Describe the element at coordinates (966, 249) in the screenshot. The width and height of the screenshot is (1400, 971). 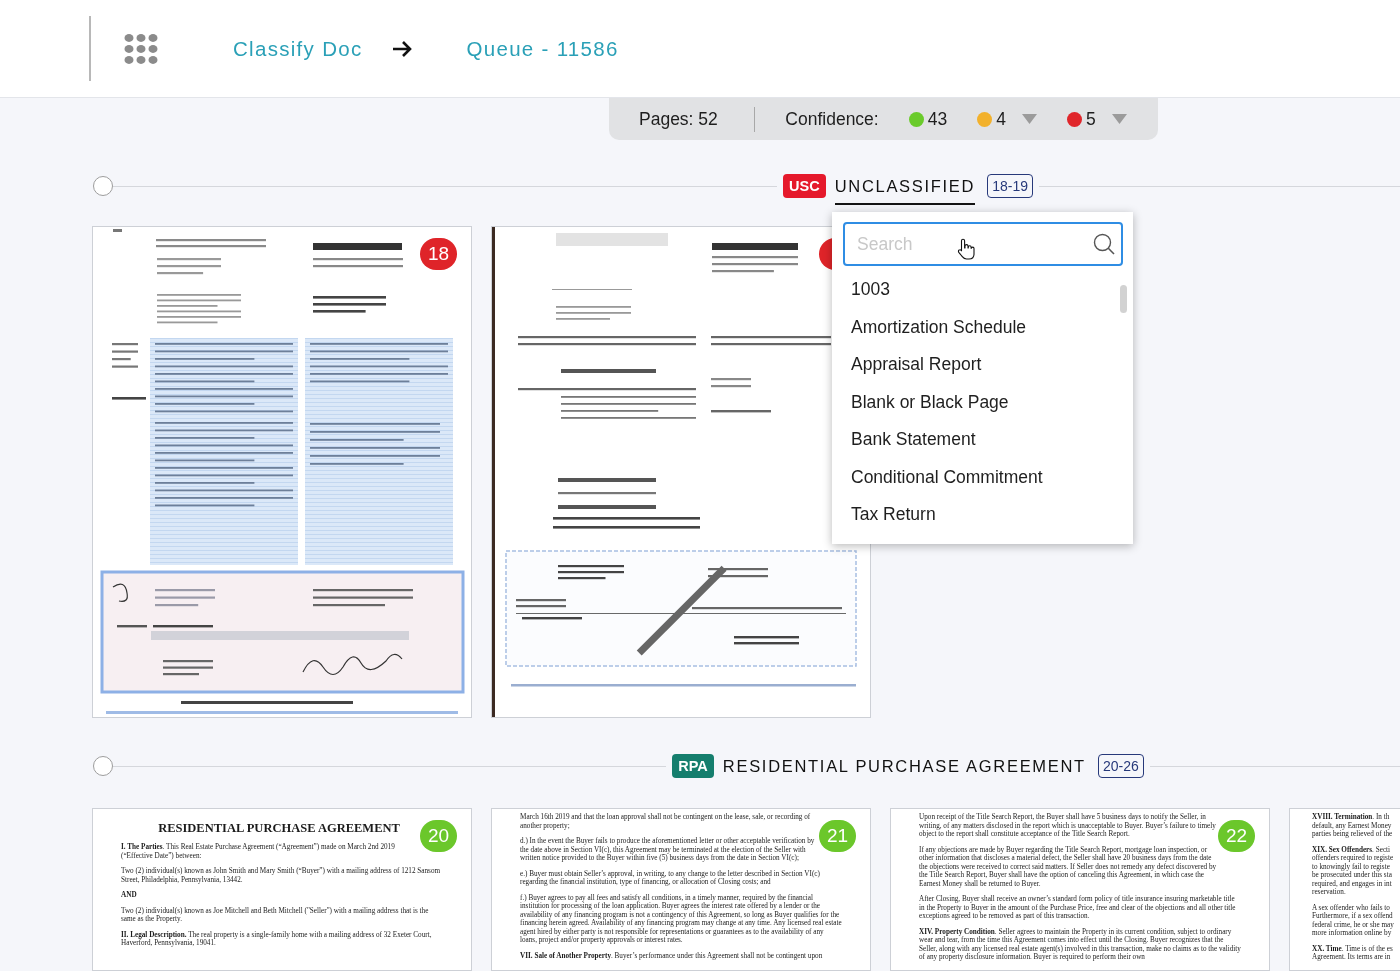
I see `hand-cursor-icon` at that location.